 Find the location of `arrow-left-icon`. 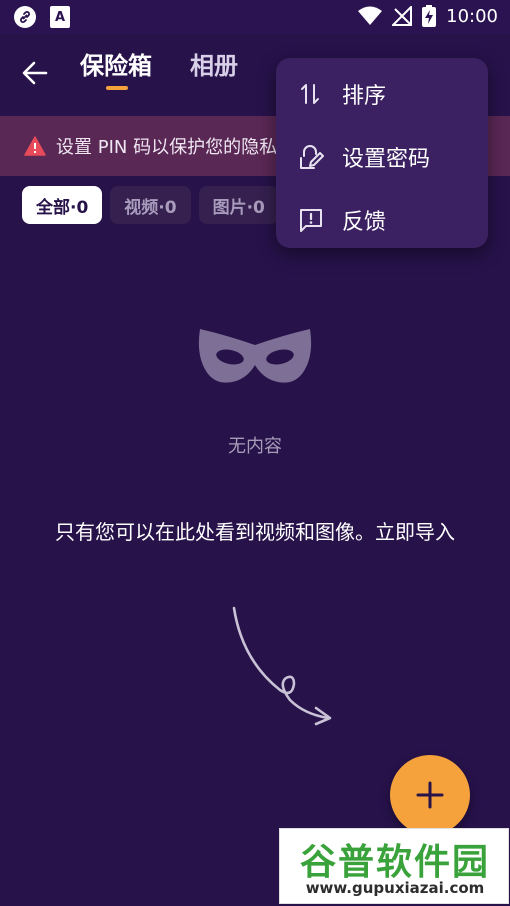

arrow-left-icon is located at coordinates (35, 73).